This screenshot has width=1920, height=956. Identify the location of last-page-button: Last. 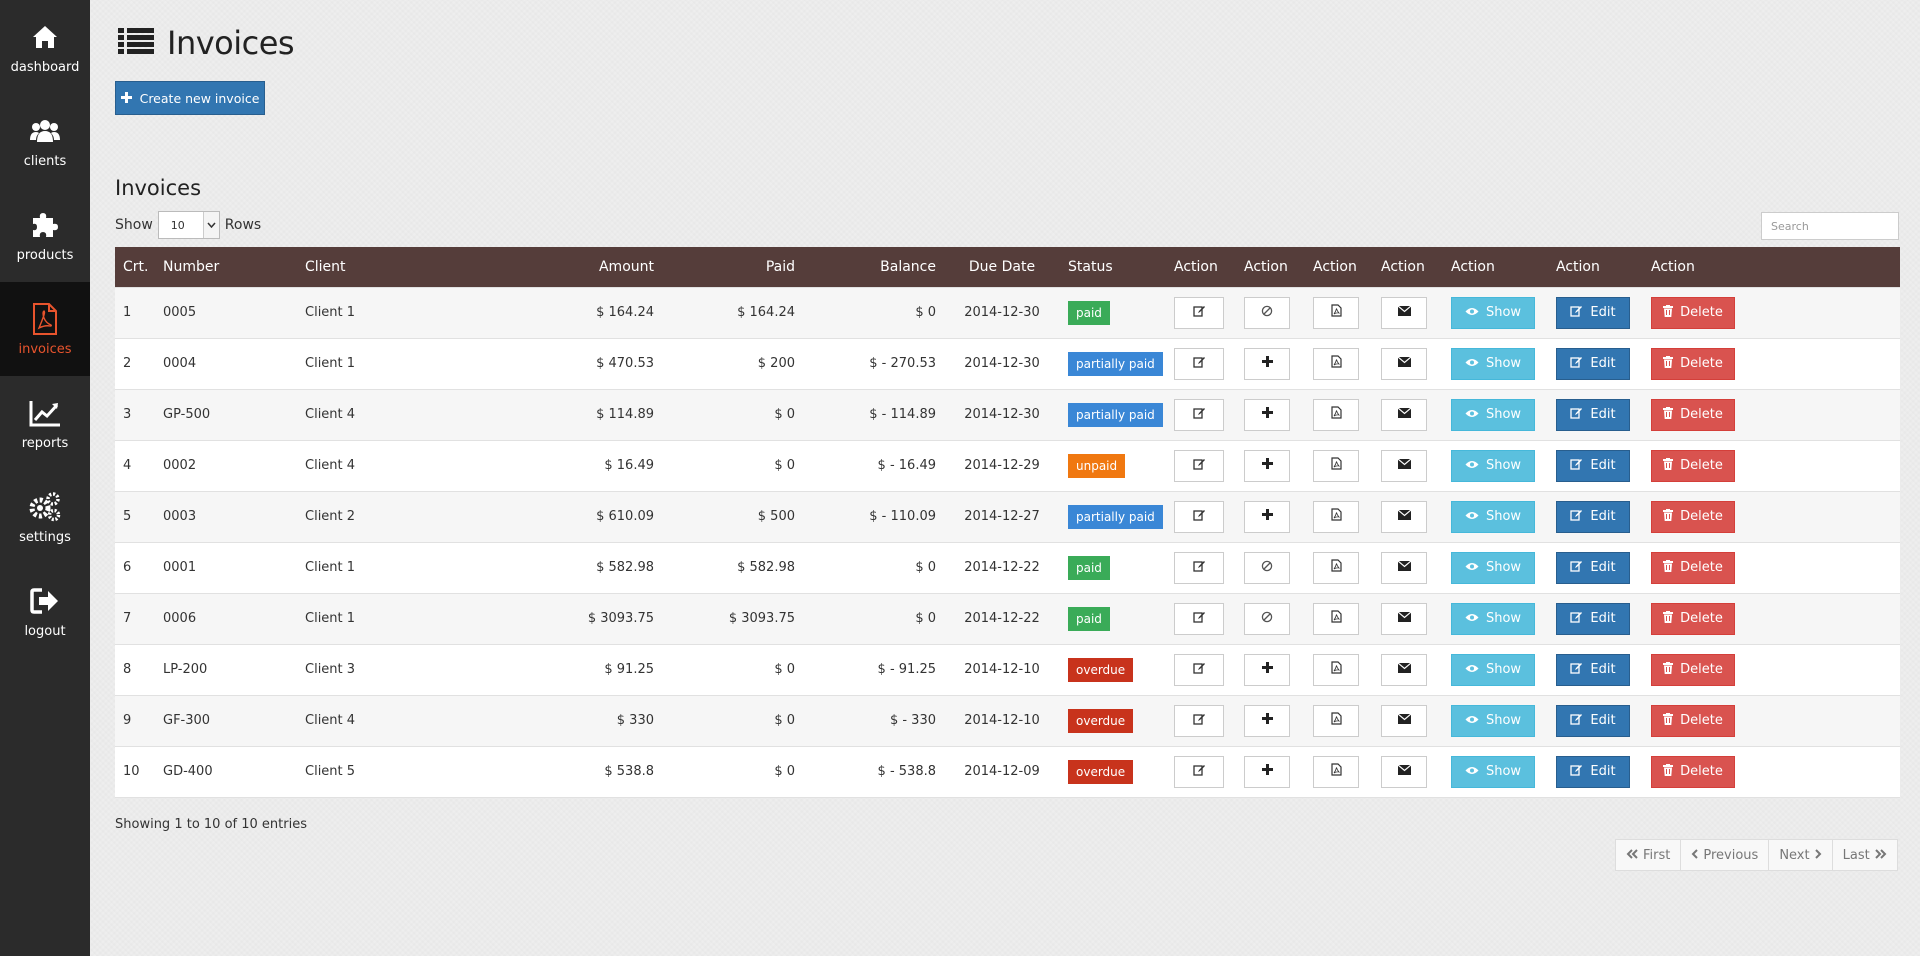
(1864, 855).